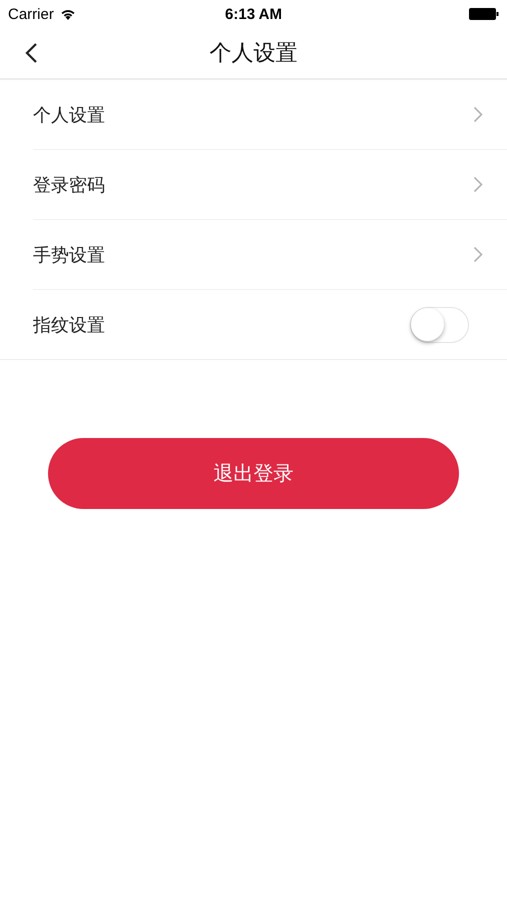  I want to click on toggle-switch, so click(439, 324).